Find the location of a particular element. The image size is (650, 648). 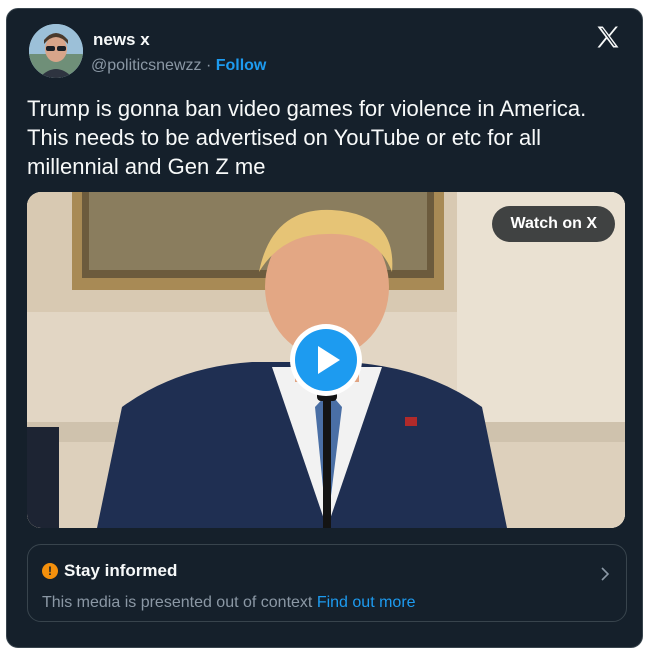

find-out-more-link: Find out more is located at coordinates (366, 602).